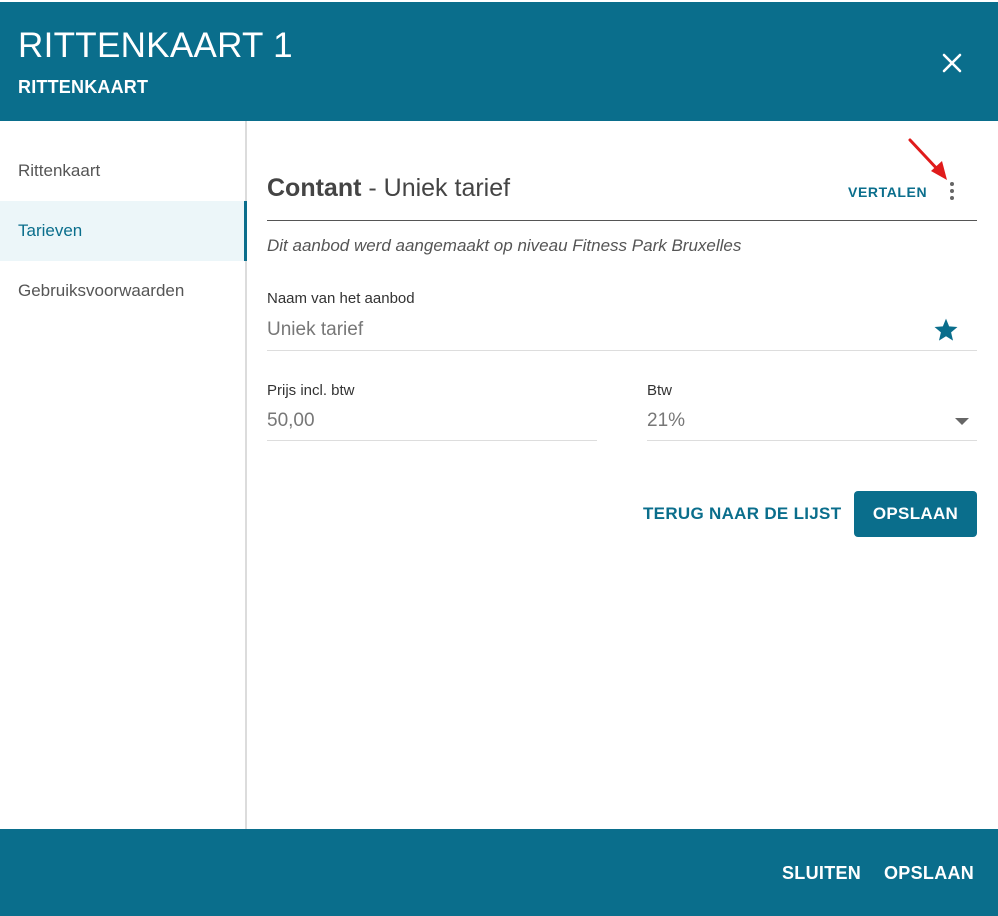  Describe the element at coordinates (291, 421) in the screenshot. I see `price-input: 50,00` at that location.